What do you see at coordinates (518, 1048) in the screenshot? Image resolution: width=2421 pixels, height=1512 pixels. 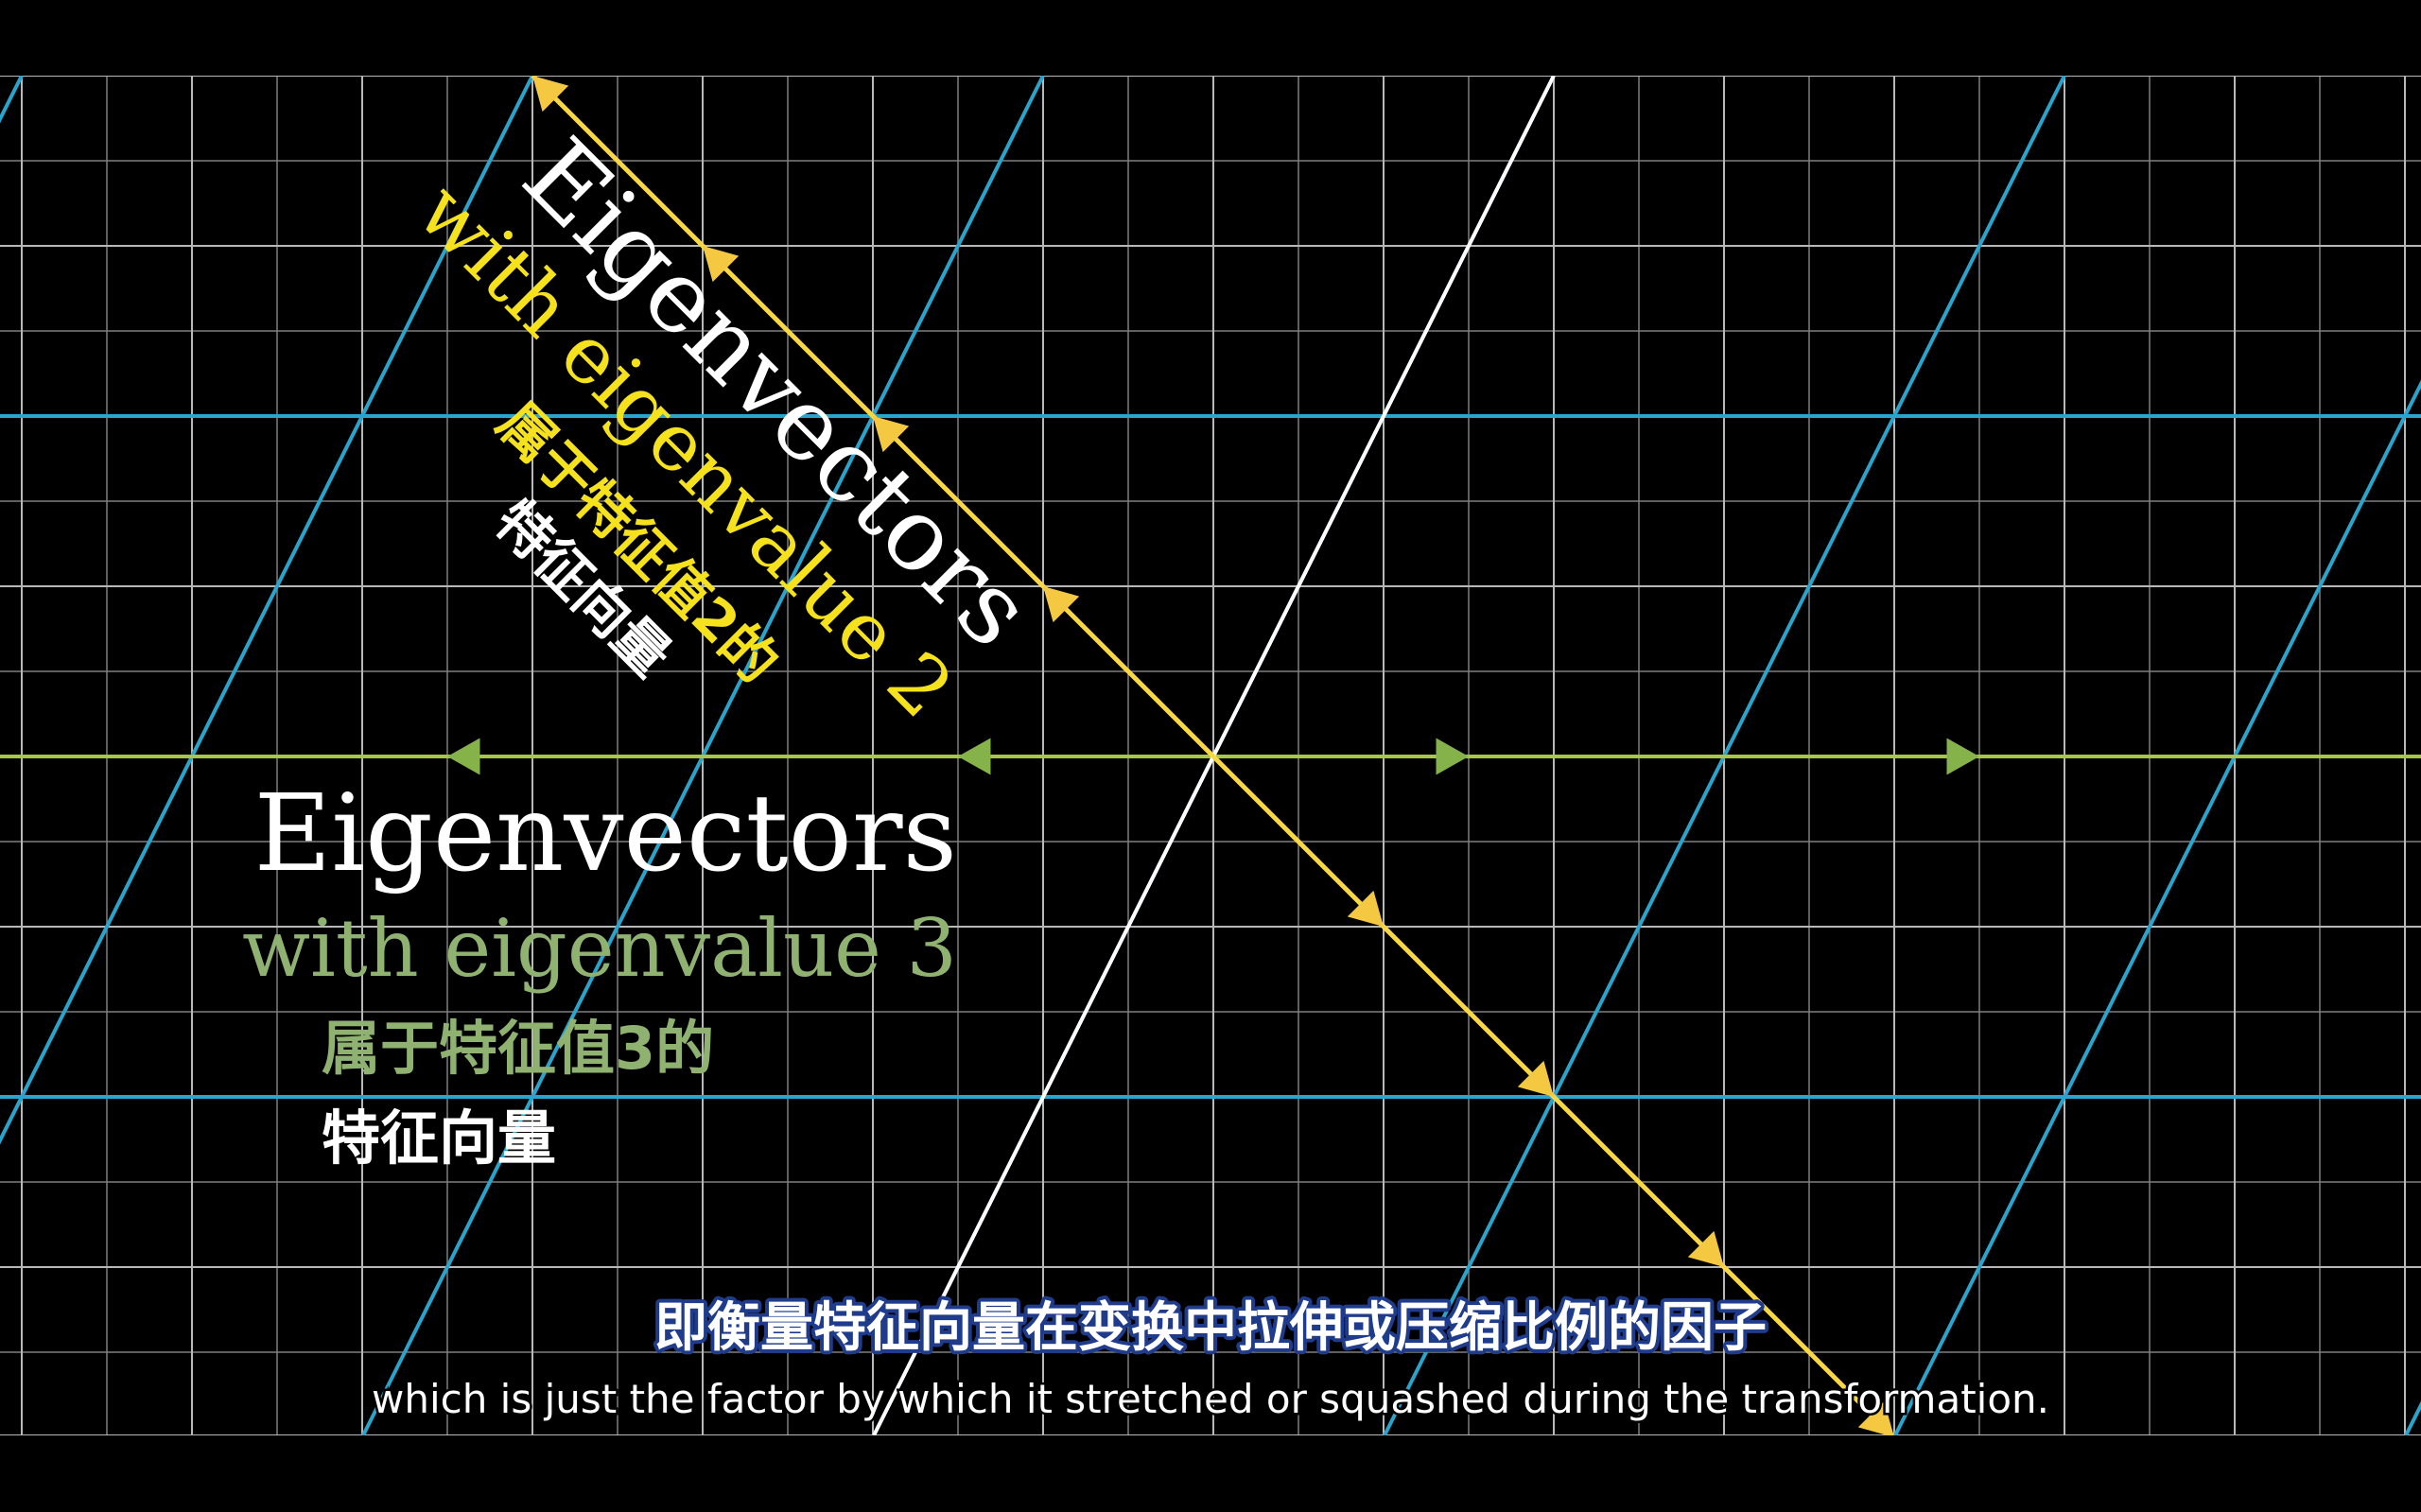 I see `eigen3-cn-line1: 属于特征值3的` at bounding box center [518, 1048].